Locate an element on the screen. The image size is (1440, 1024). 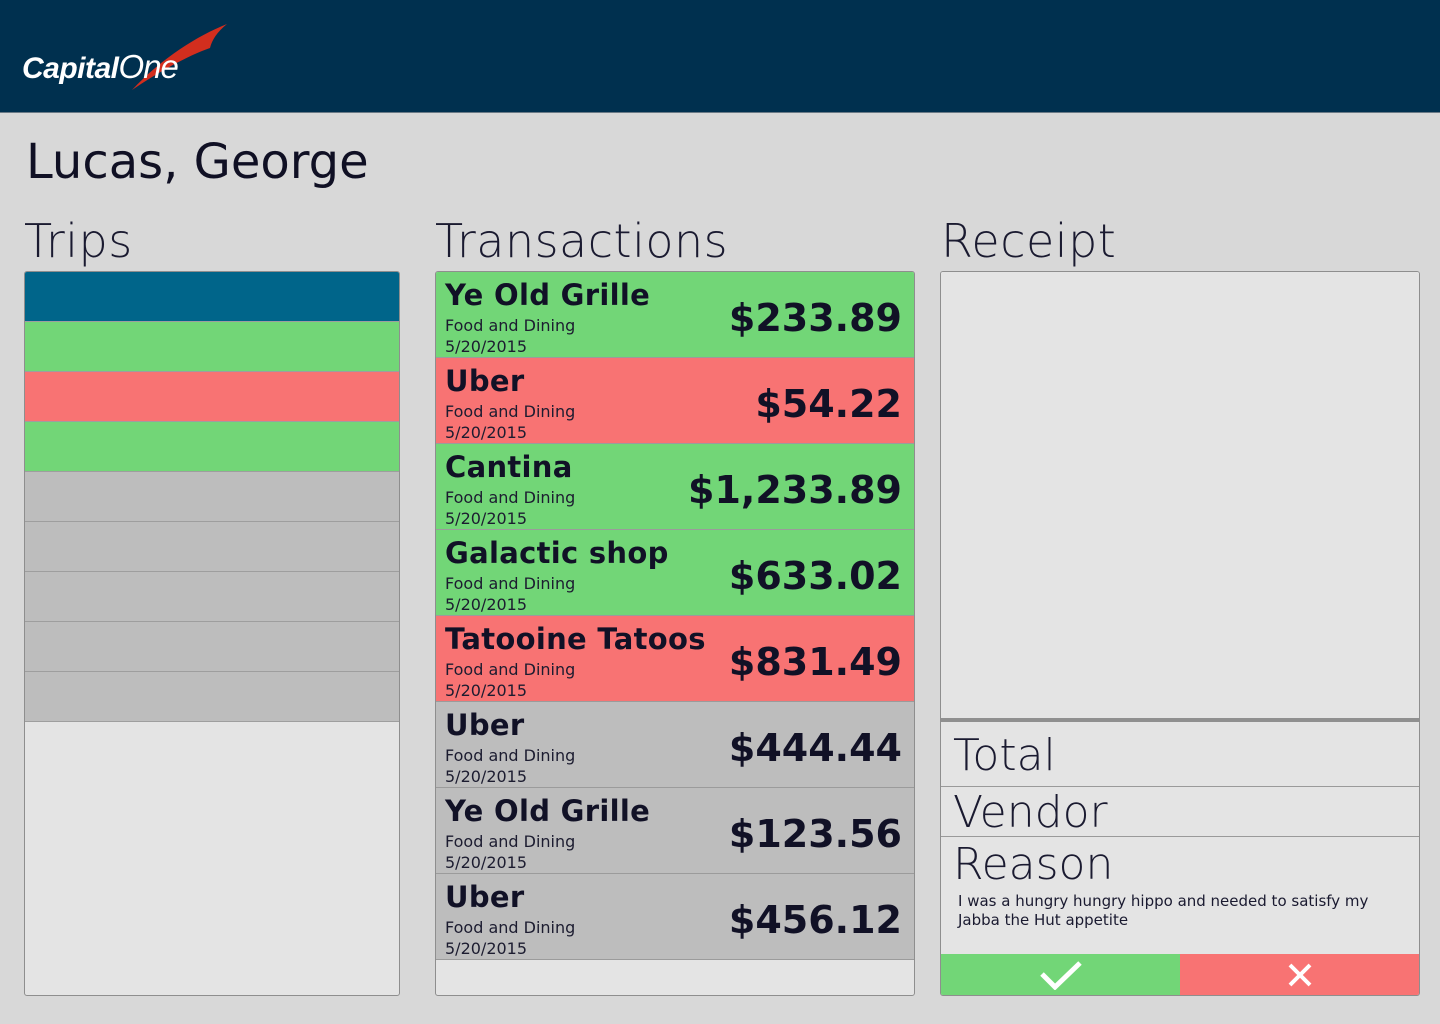
transaction-vendor: Cantina is located at coordinates (509, 467).